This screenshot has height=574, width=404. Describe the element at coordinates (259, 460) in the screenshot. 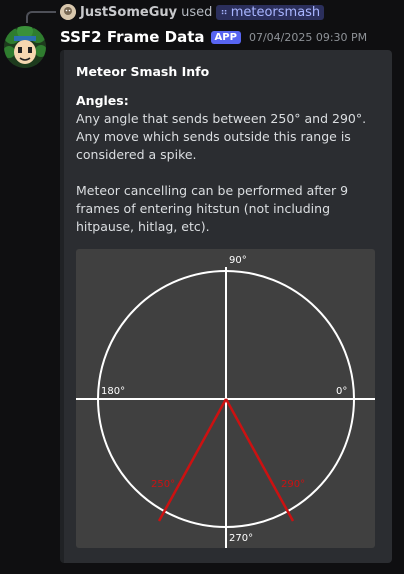

I see `line-290-degrees` at that location.